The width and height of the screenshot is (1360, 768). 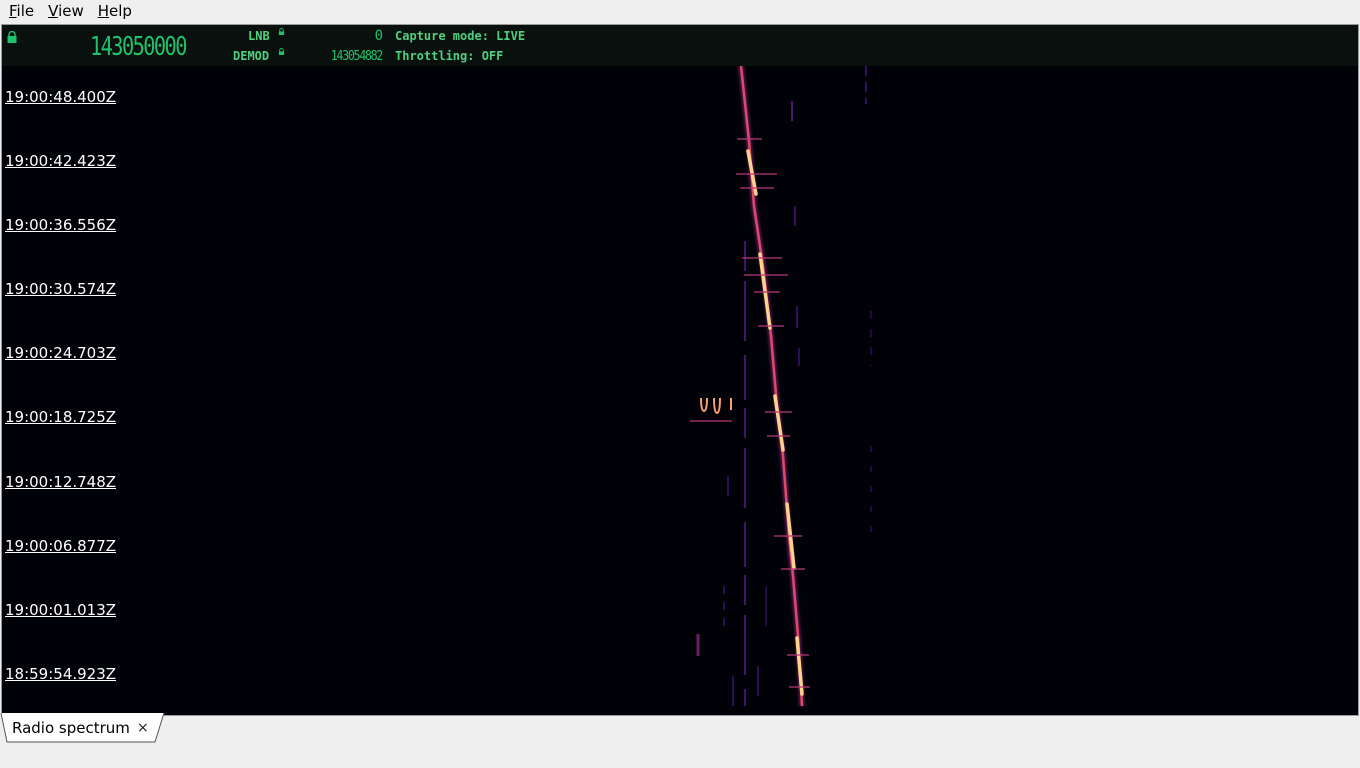 What do you see at coordinates (64, 11) in the screenshot?
I see `menu-view: View` at bounding box center [64, 11].